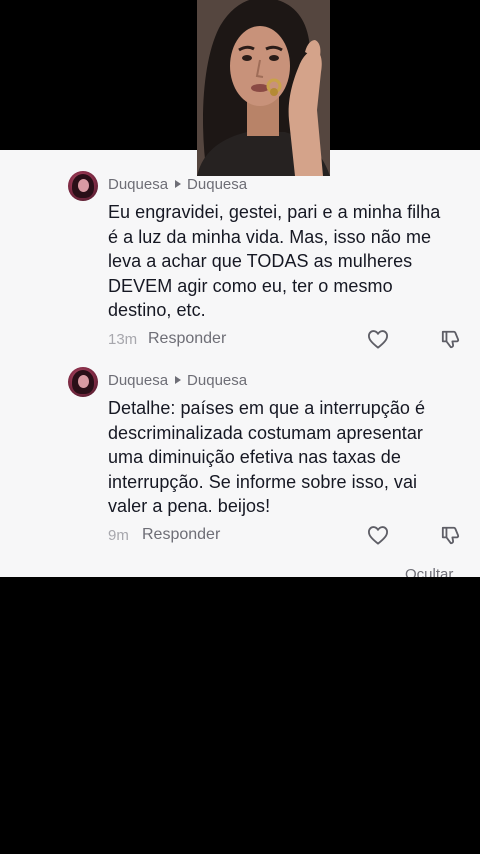 The height and width of the screenshot is (854, 480). I want to click on video-overlay, so click(263, 88).